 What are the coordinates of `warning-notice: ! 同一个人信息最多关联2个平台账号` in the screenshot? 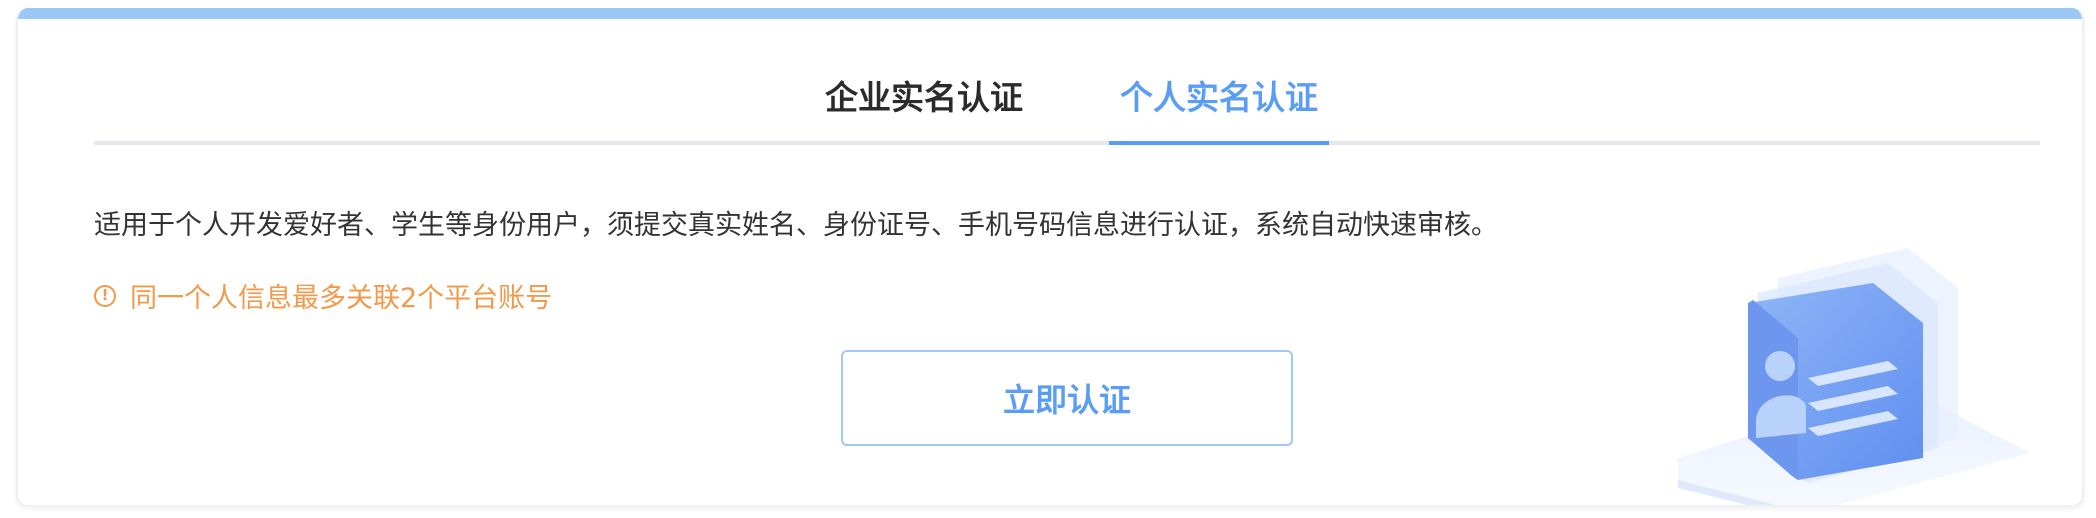 It's located at (323, 295).